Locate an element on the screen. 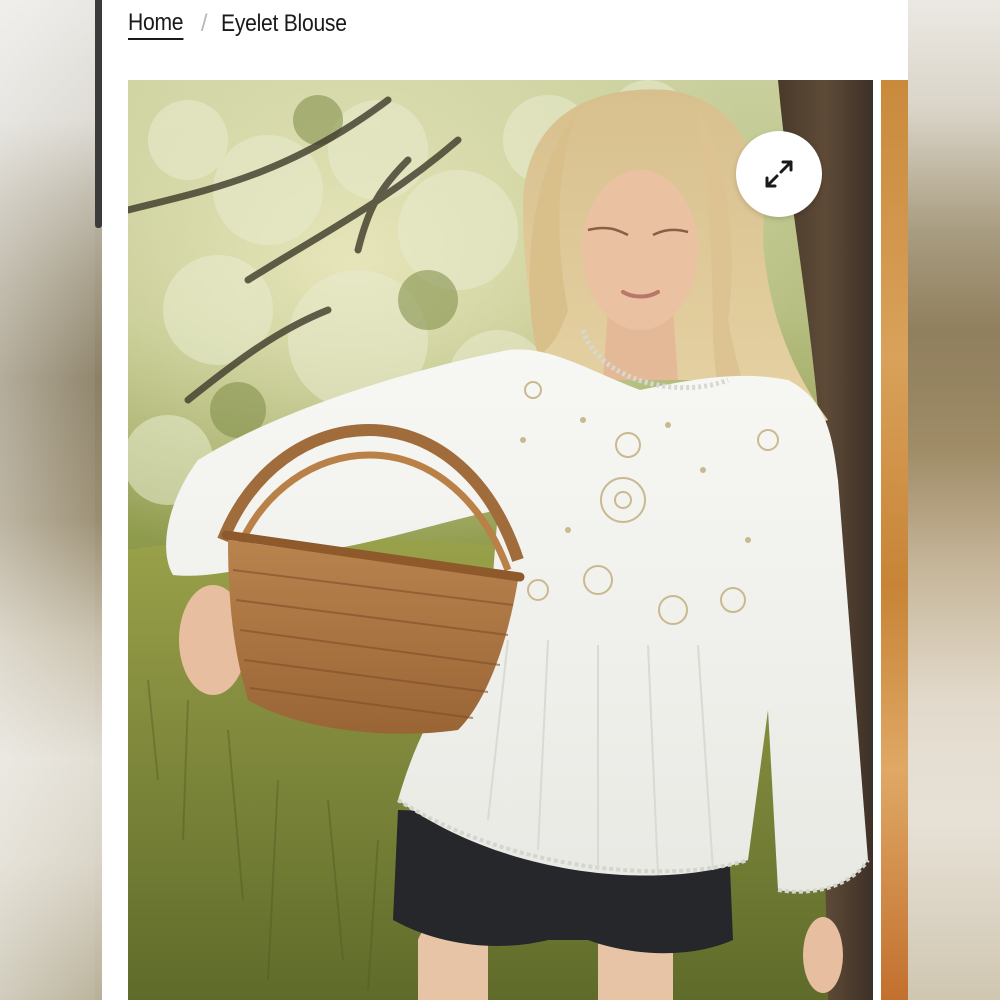  right-background-shade is located at coordinates (954, 500).